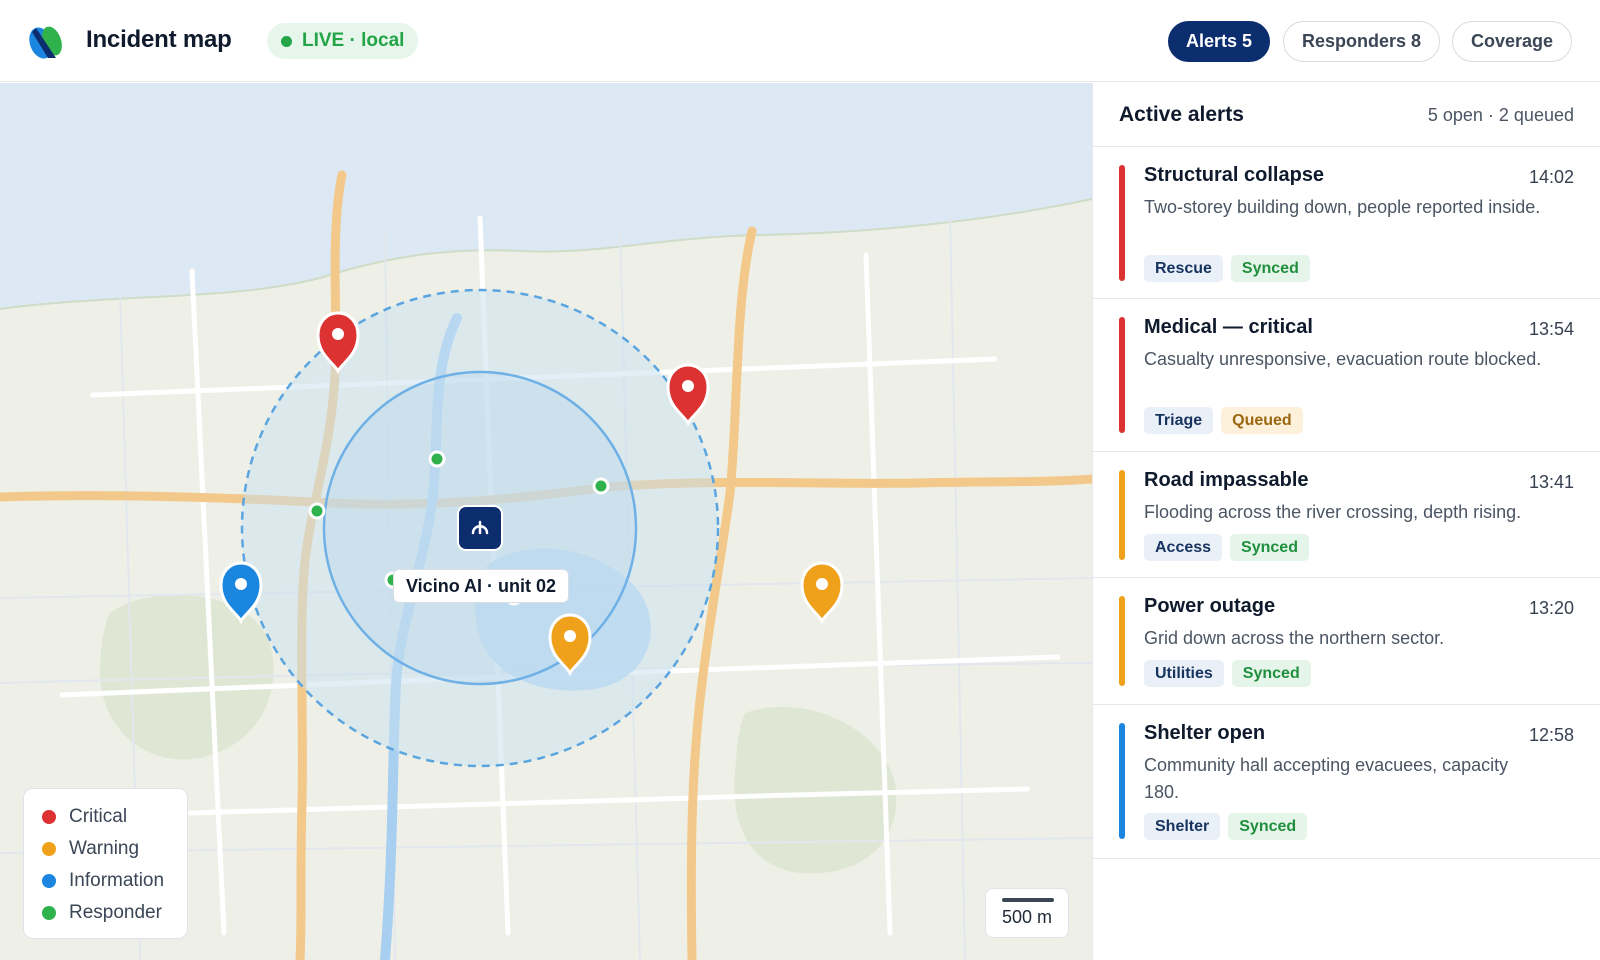  I want to click on category-tag: Access, so click(1183, 547).